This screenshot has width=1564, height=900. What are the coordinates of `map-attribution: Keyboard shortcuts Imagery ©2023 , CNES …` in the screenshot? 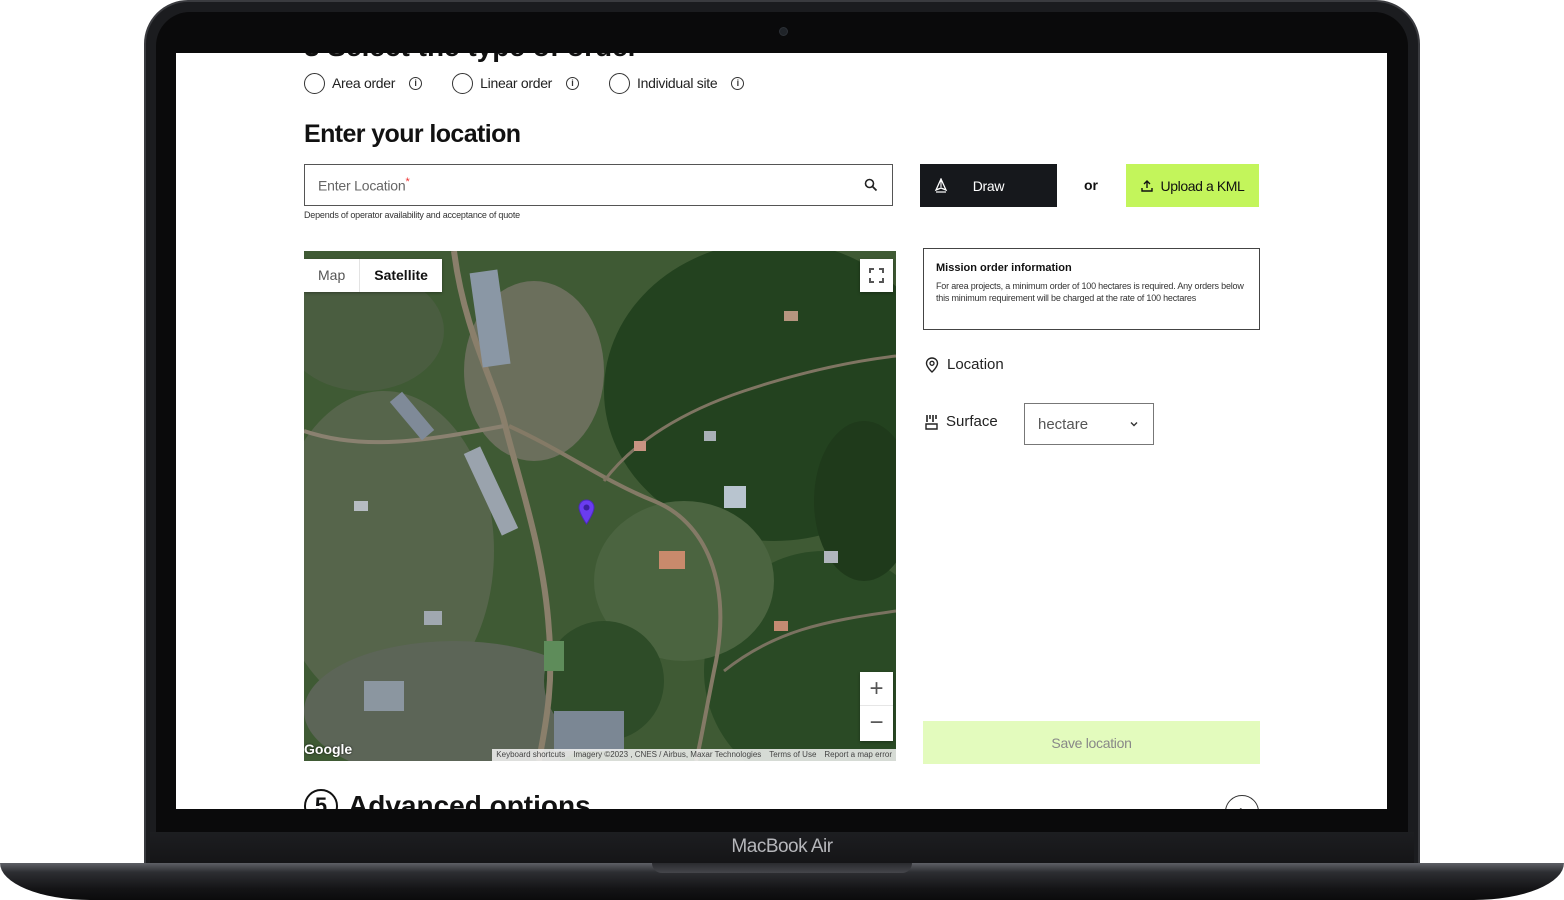 It's located at (694, 755).